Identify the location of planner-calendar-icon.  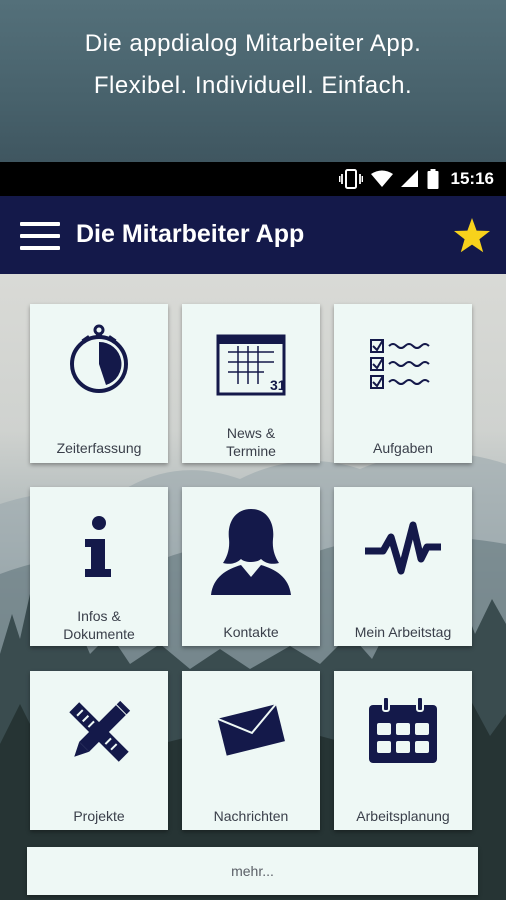
(403, 729).